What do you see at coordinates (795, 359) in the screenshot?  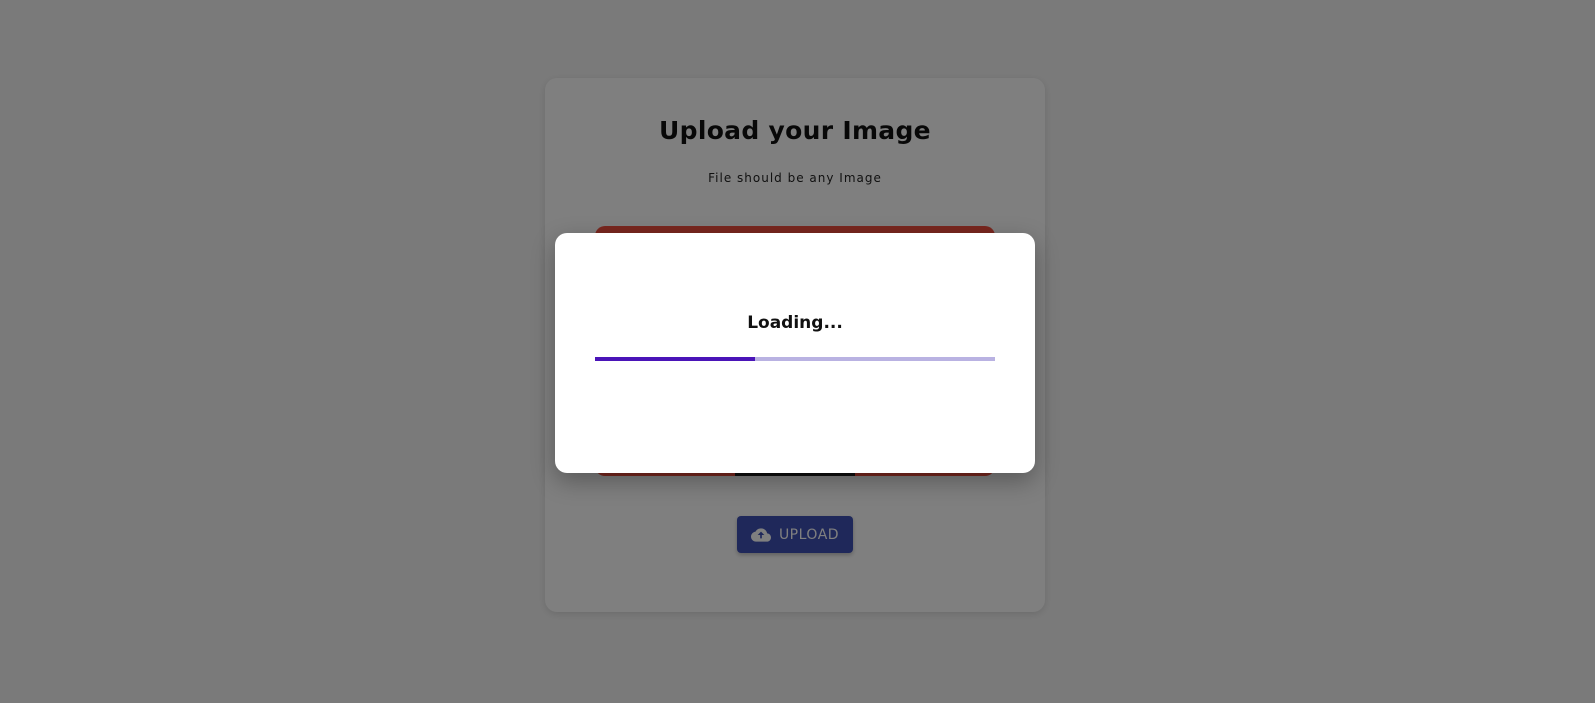 I see `progress-bar` at bounding box center [795, 359].